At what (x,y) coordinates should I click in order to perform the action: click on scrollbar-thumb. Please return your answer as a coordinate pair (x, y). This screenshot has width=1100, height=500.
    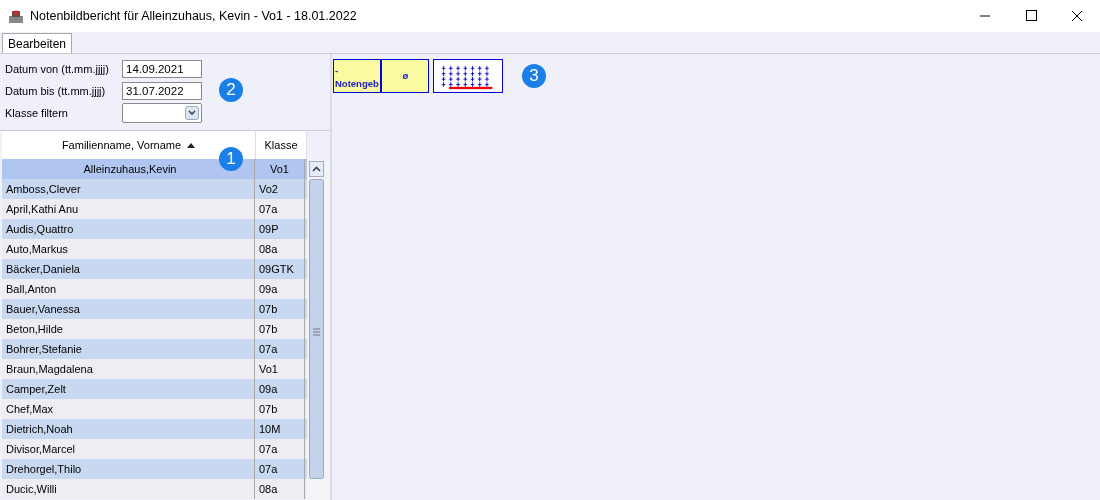
    Looking at the image, I should click on (316, 329).